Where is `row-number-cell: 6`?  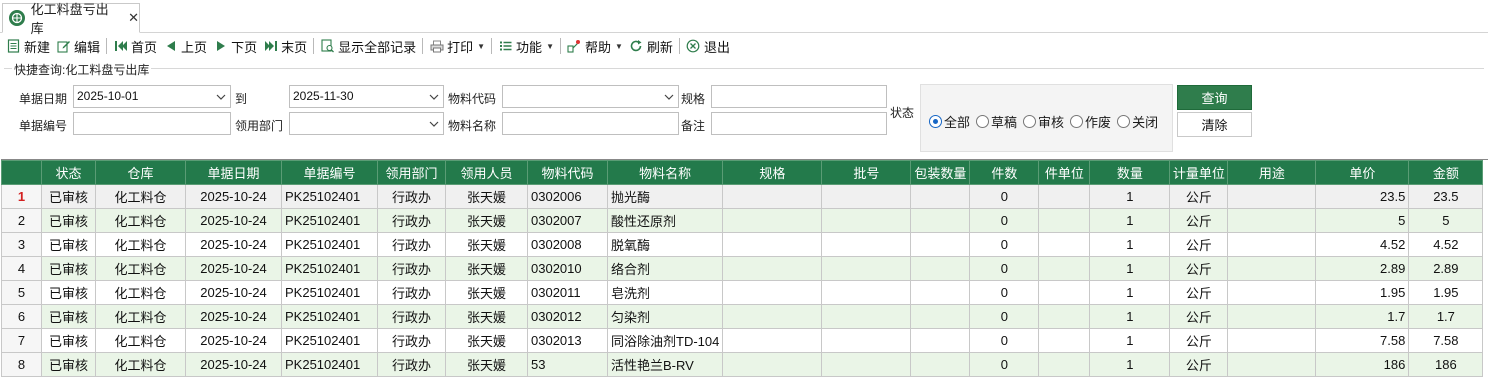 row-number-cell: 6 is located at coordinates (21, 316).